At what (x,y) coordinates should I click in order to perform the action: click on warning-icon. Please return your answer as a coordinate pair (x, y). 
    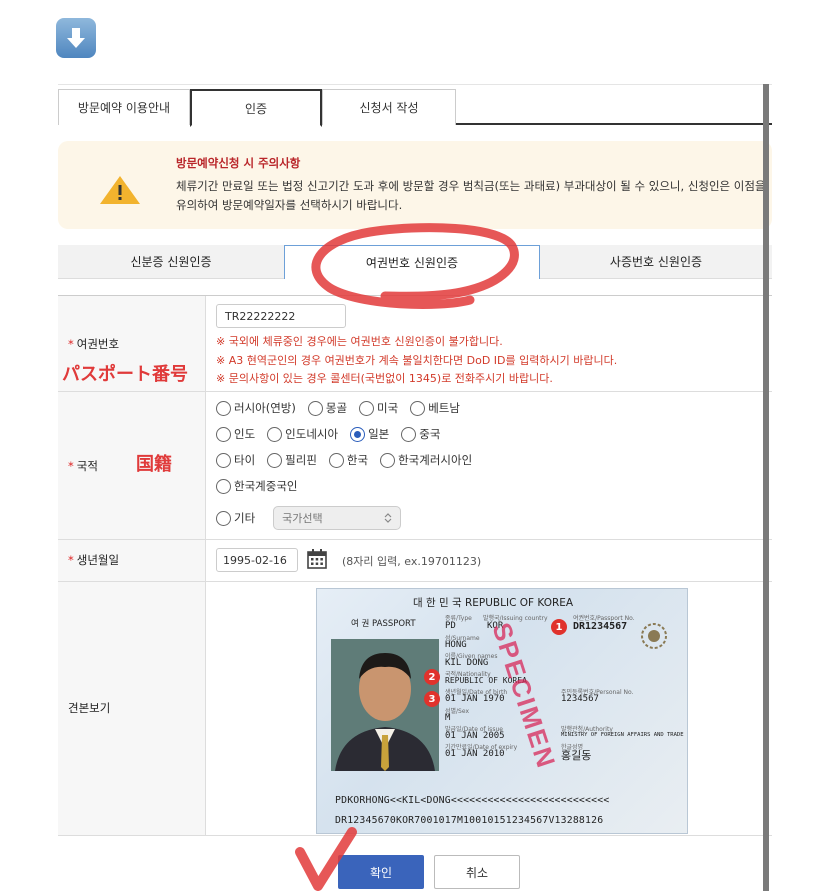
    Looking at the image, I should click on (120, 190).